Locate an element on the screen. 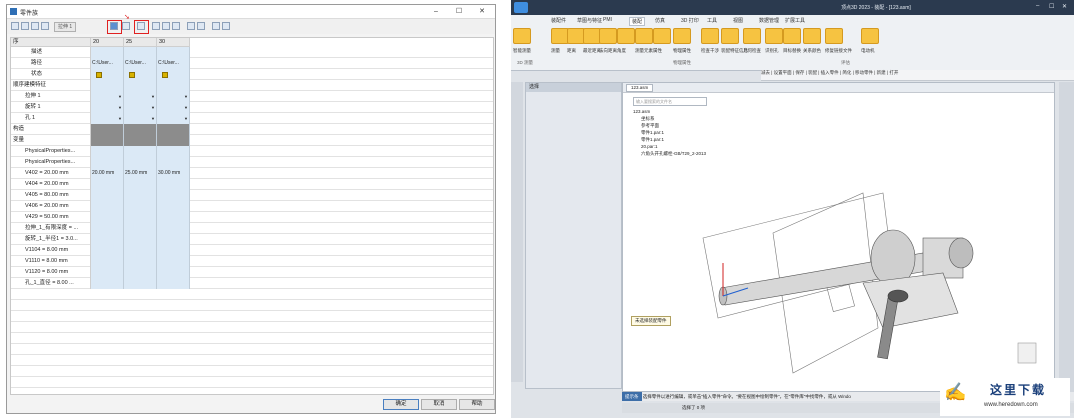  table-cell: 20.00 mm is located at coordinates (107, 173).